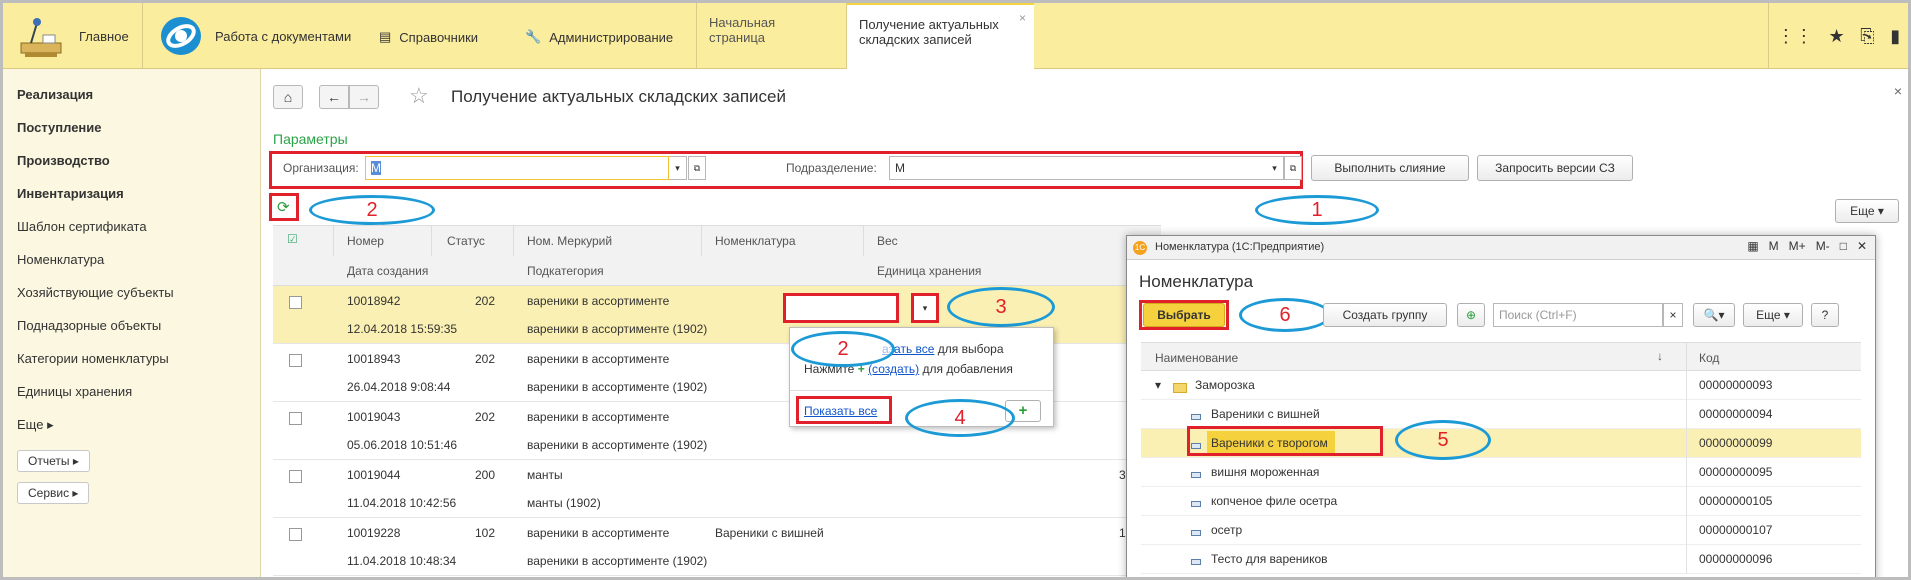  Describe the element at coordinates (387, 271) in the screenshot. I see `col-date: Дата создания` at that location.